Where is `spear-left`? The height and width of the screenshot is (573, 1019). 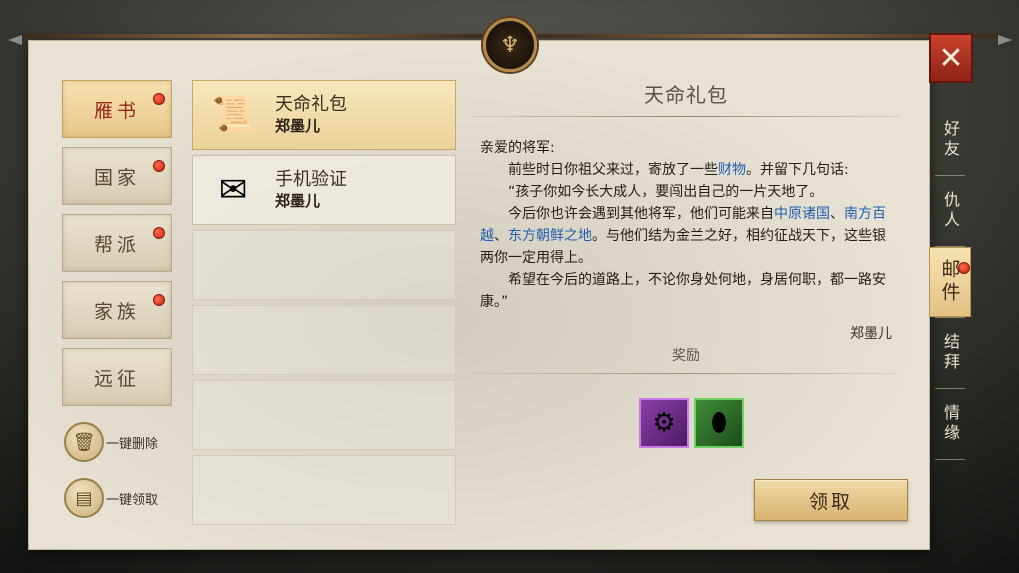
spear-left is located at coordinates (249, 39).